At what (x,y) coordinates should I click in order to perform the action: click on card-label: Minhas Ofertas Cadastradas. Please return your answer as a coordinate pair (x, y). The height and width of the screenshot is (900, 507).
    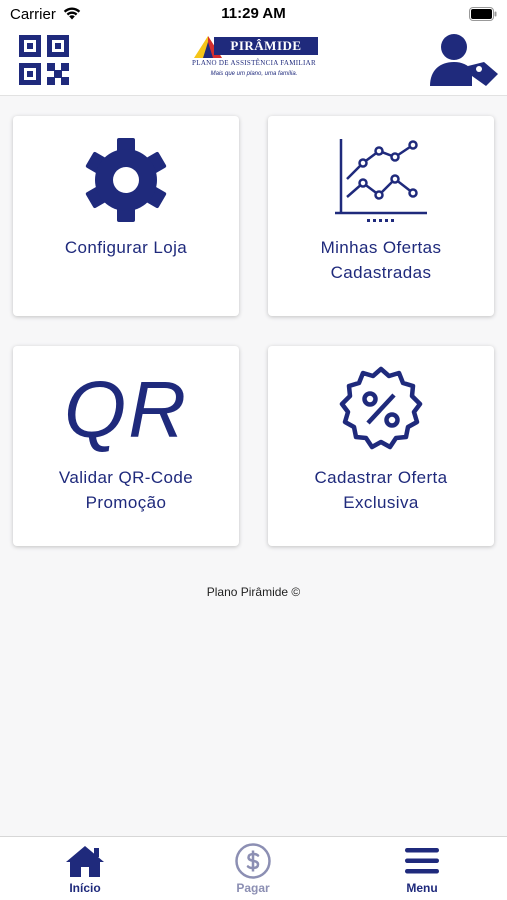
    Looking at the image, I should click on (381, 260).